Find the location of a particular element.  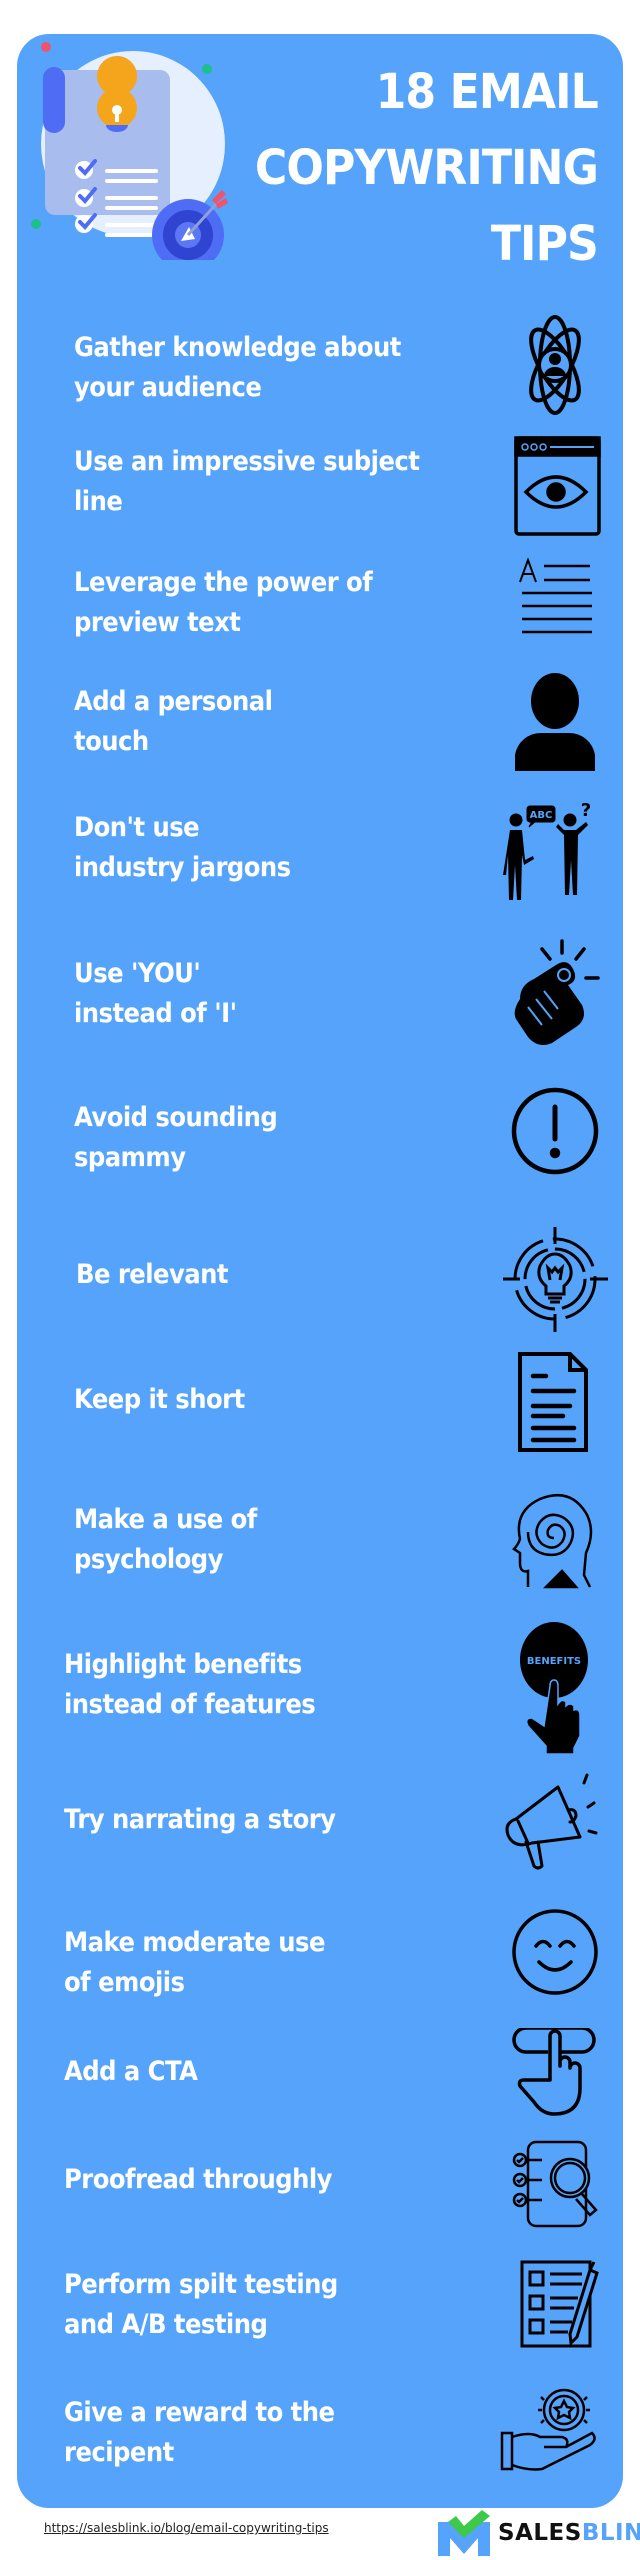

tip-line: Be relevant is located at coordinates (152, 1274).